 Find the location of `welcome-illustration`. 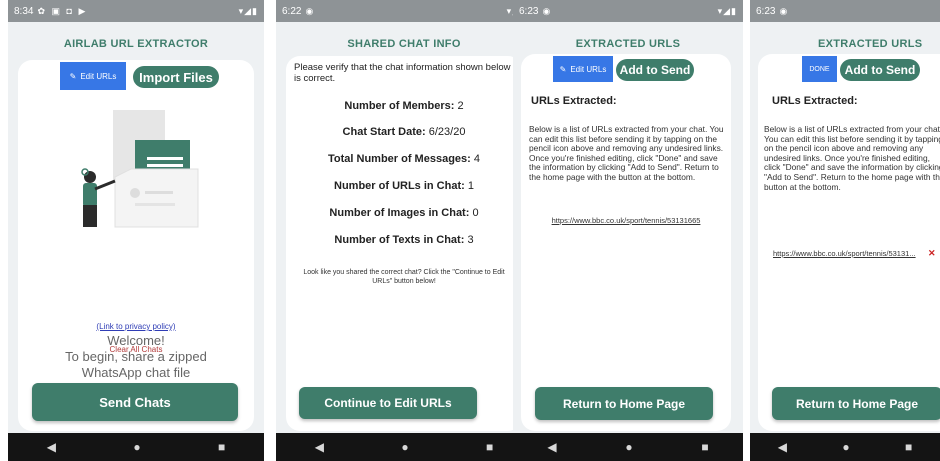

welcome-illustration is located at coordinates (140, 169).